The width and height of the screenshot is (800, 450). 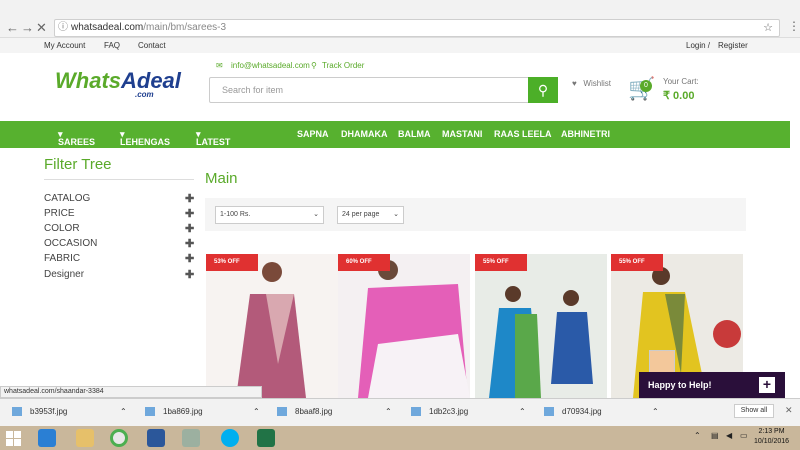 What do you see at coordinates (27, 27) in the screenshot?
I see `forward-icon: →` at bounding box center [27, 27].